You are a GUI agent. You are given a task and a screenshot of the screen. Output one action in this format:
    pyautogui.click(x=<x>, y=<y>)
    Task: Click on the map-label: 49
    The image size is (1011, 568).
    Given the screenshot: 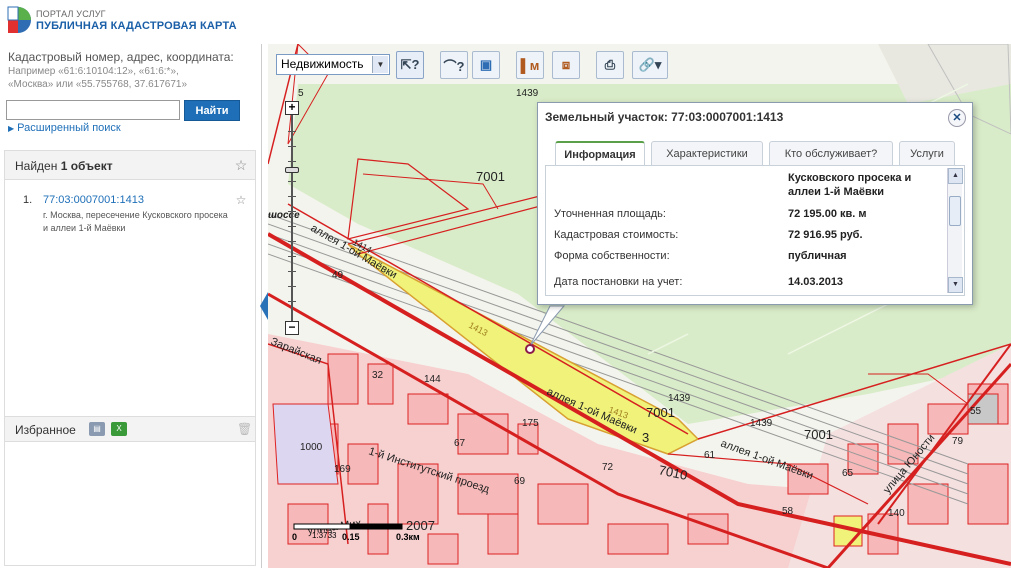 What is the action you would take?
    pyautogui.click(x=338, y=275)
    